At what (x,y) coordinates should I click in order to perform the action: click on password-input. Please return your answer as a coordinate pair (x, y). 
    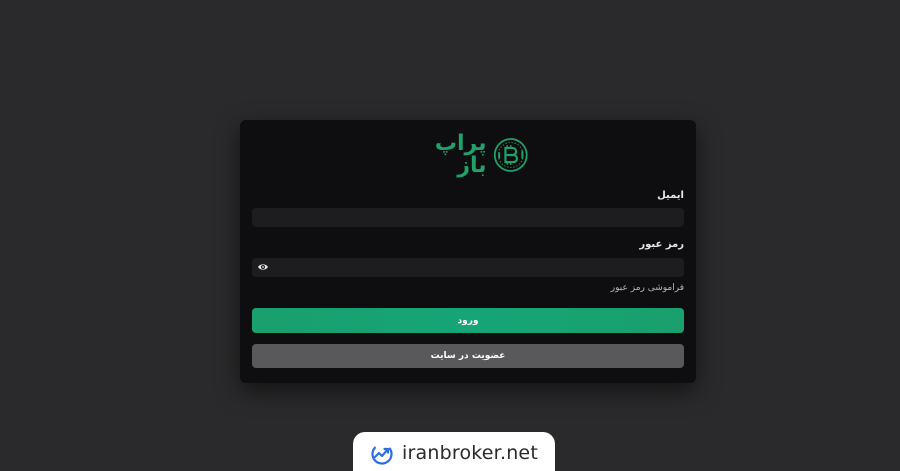
    Looking at the image, I should click on (468, 267).